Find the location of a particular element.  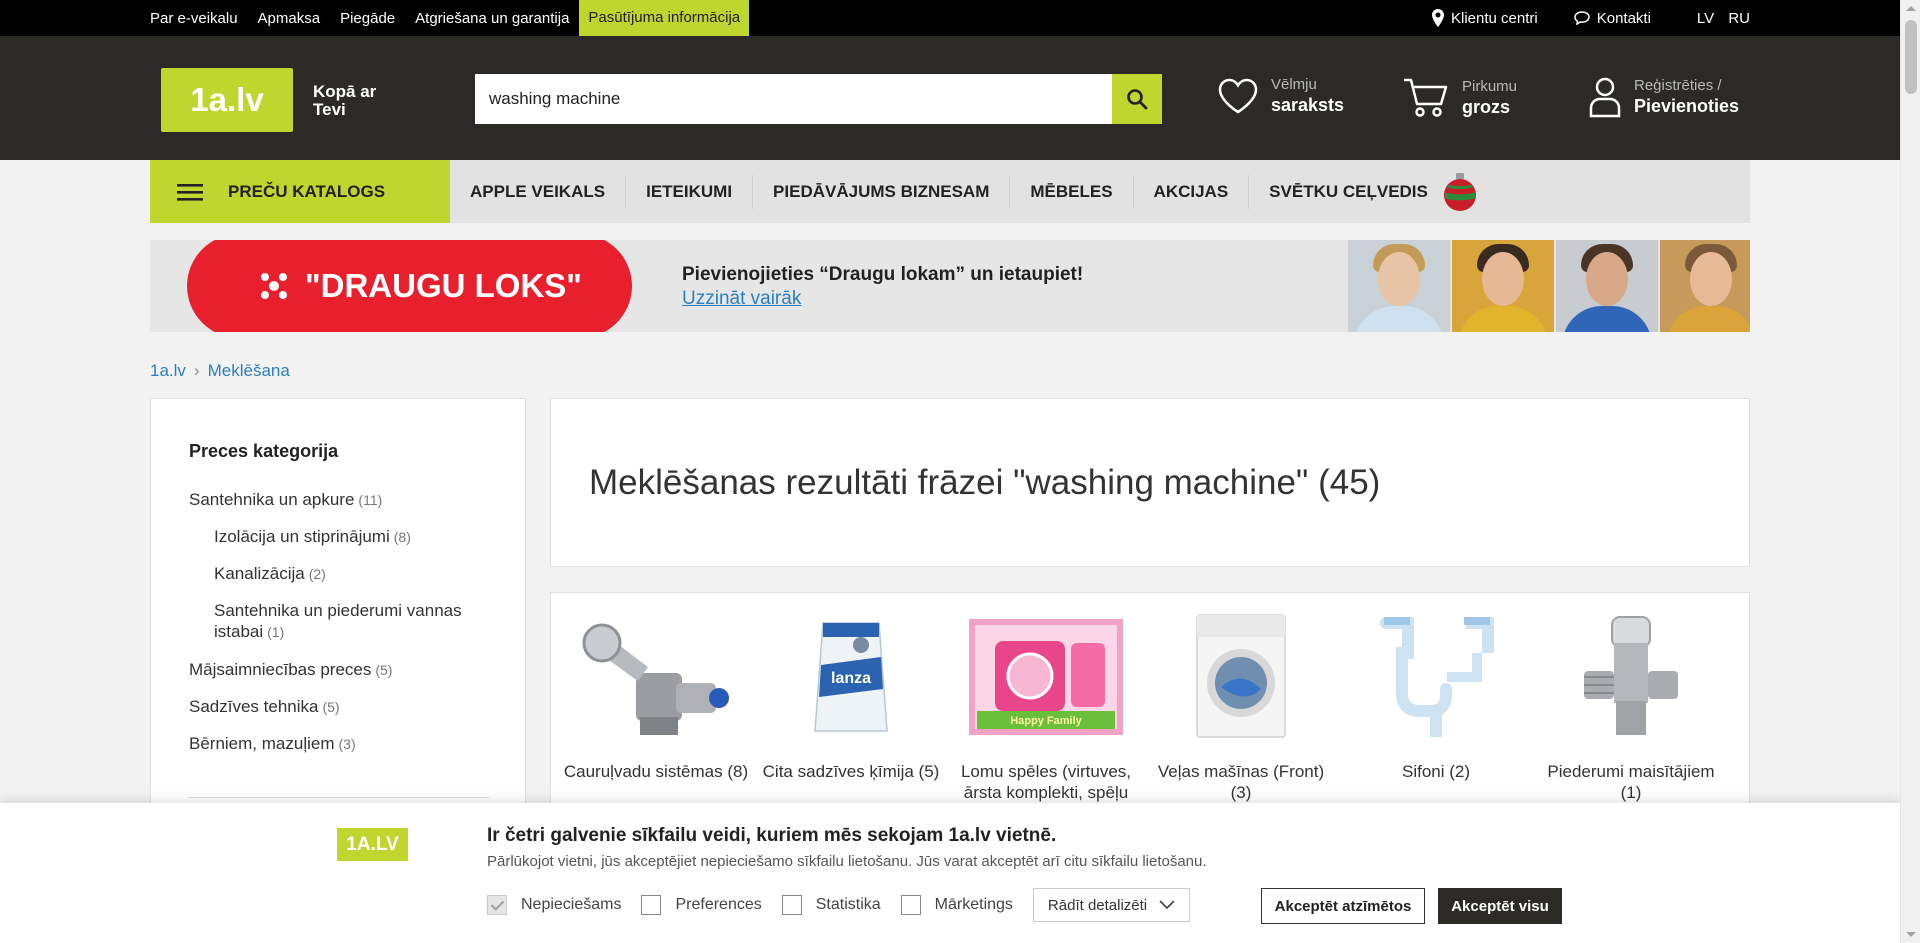

promo-pill: "DRAUGU LOKS" is located at coordinates (409, 286).